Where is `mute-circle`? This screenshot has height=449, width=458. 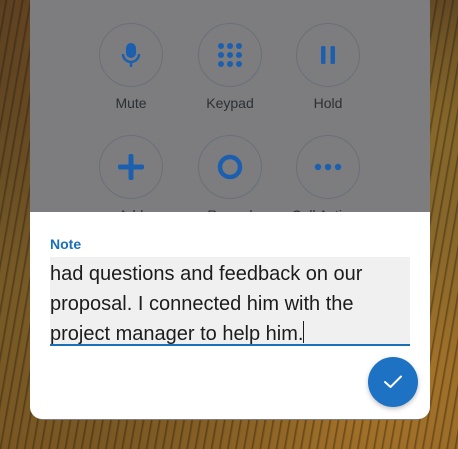 mute-circle is located at coordinates (131, 55).